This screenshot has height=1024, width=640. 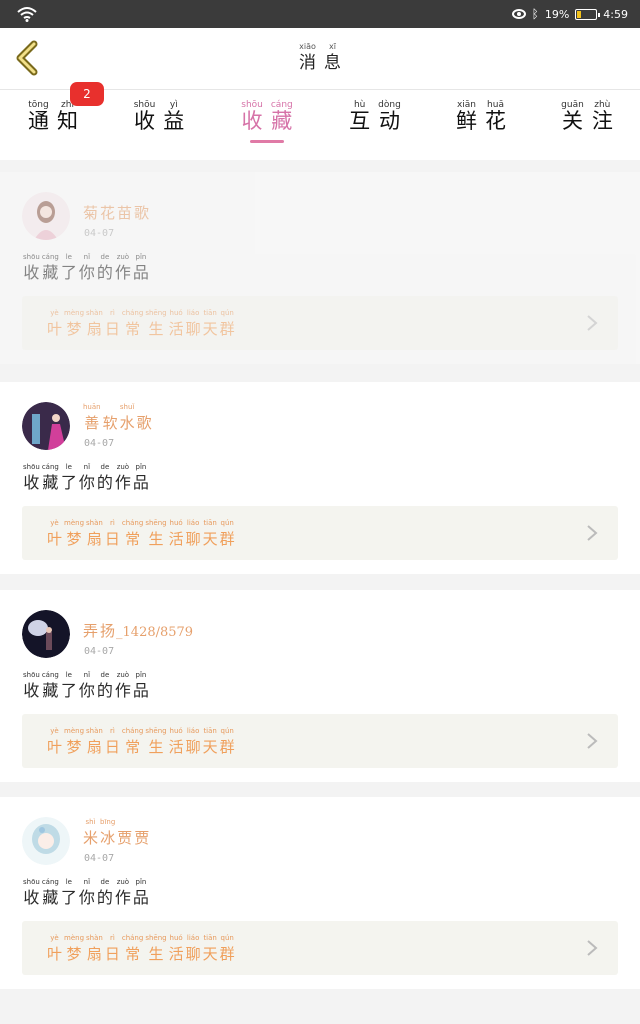 What do you see at coordinates (587, 125) in the screenshot?
I see `tab-following: guān 关 zhù 注` at bounding box center [587, 125].